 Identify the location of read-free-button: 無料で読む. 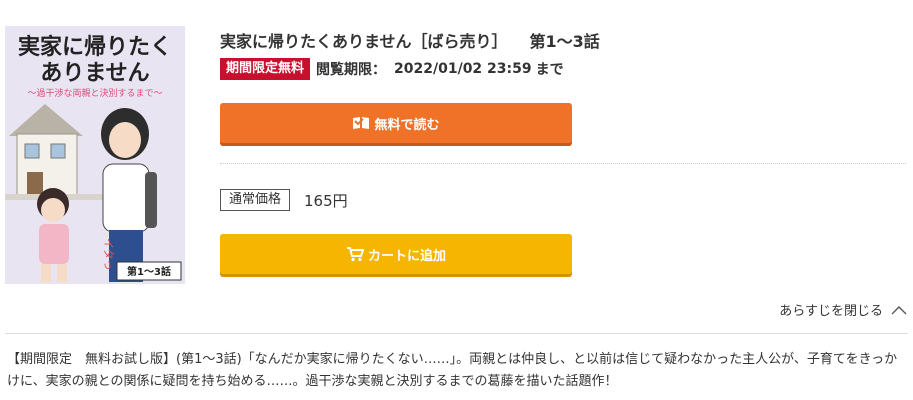
(396, 123).